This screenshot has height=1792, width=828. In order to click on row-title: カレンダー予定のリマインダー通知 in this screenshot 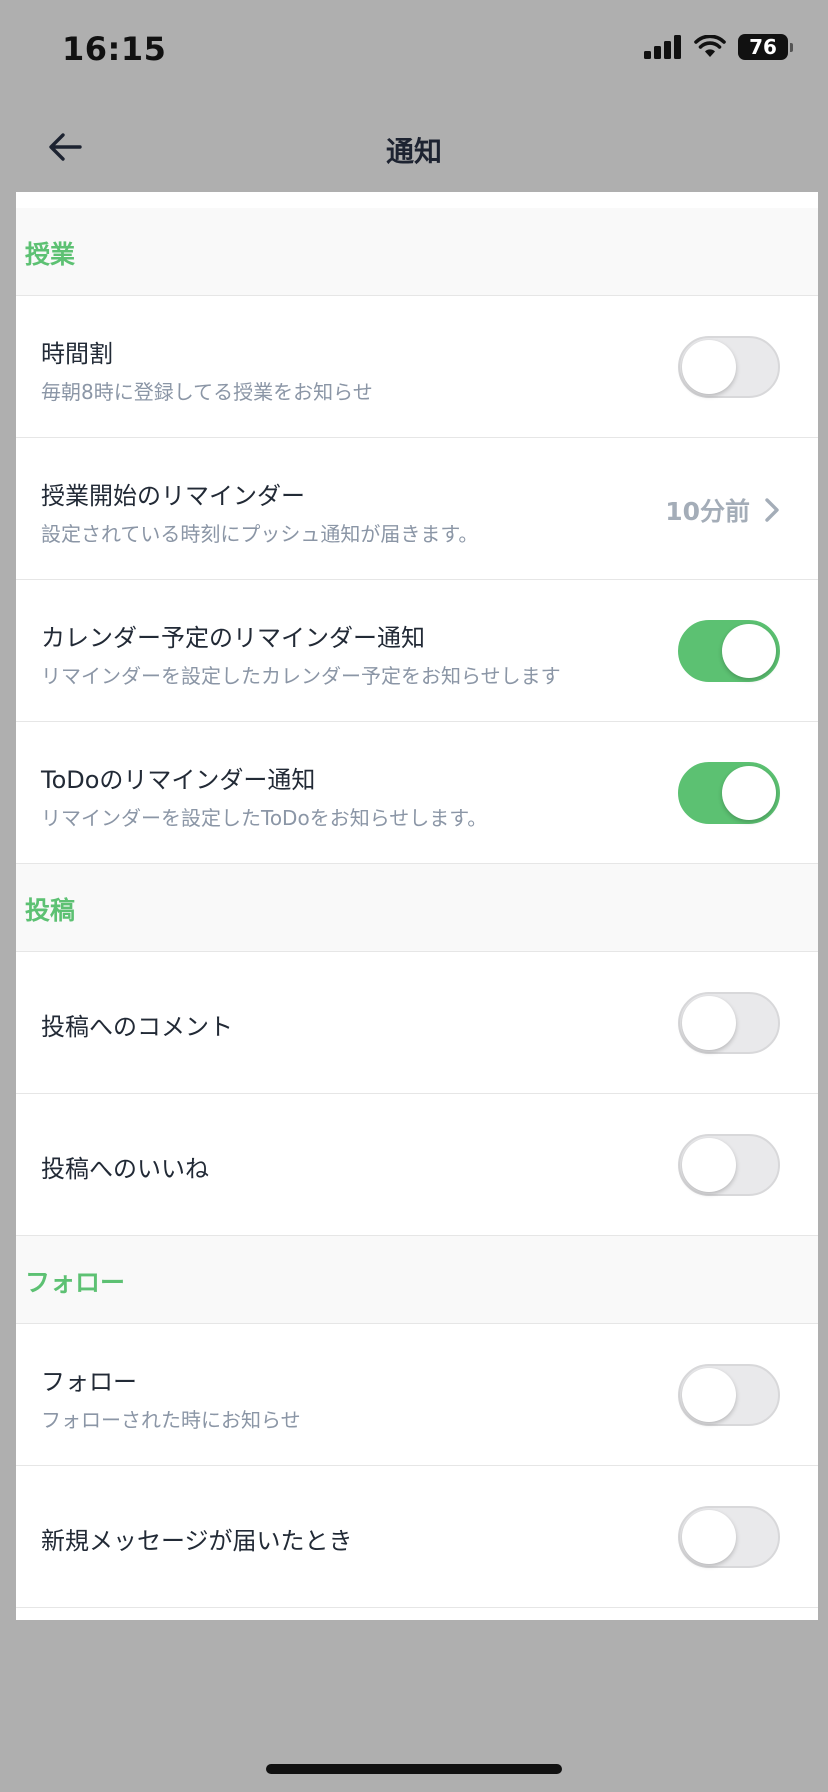, I will do `click(233, 638)`.